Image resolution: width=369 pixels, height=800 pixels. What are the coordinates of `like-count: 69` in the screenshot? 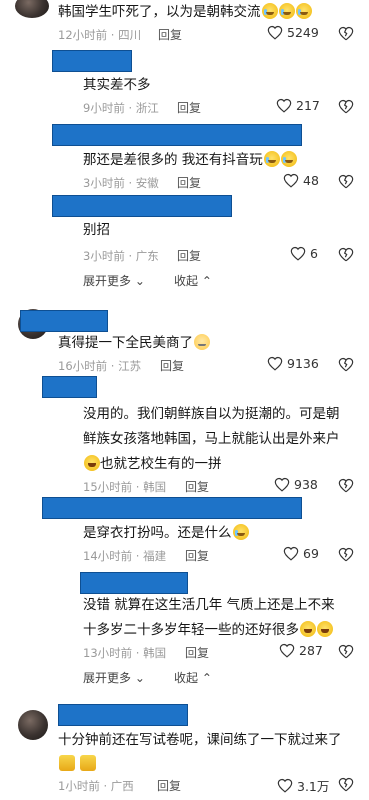 It's located at (311, 553).